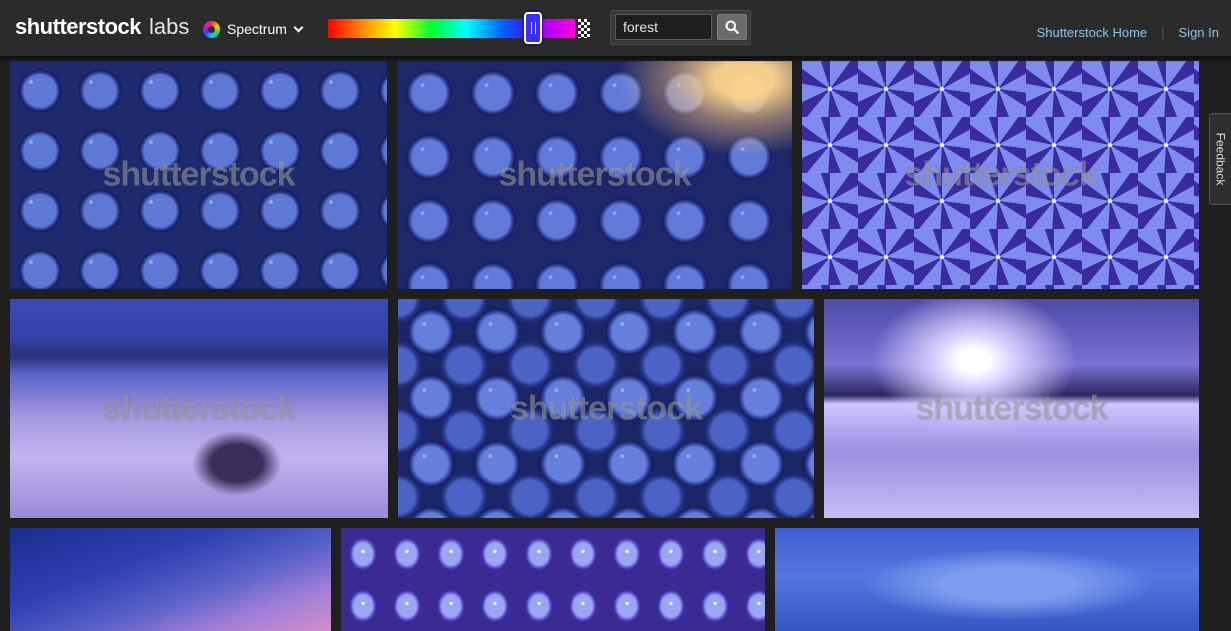 The image size is (1231, 631). I want to click on sign-in-link: Sign In, so click(1199, 32).